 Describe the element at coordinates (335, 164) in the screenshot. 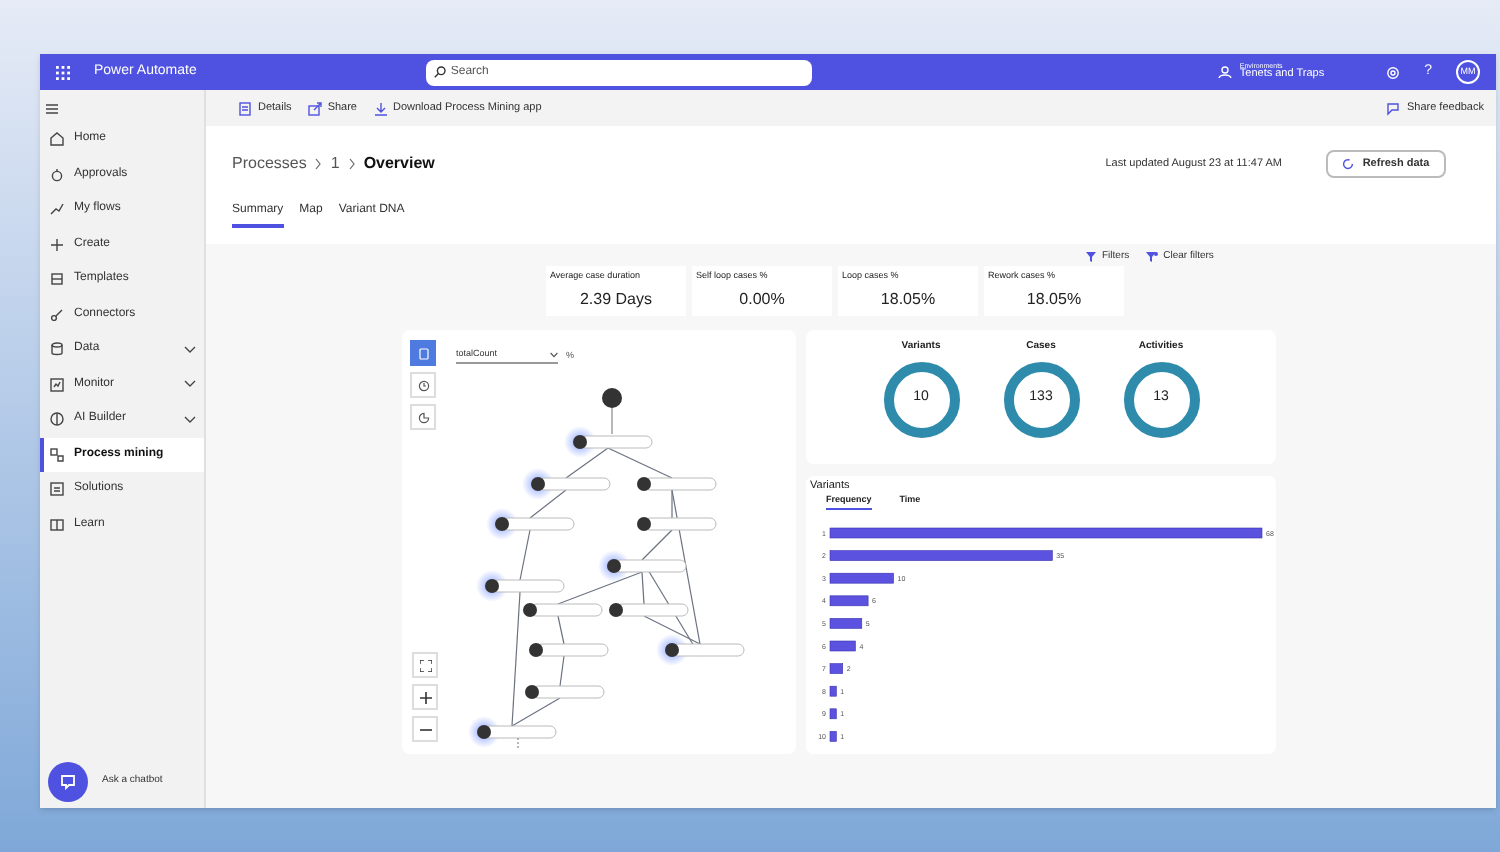

I see `breadcrumb-link: 1` at that location.